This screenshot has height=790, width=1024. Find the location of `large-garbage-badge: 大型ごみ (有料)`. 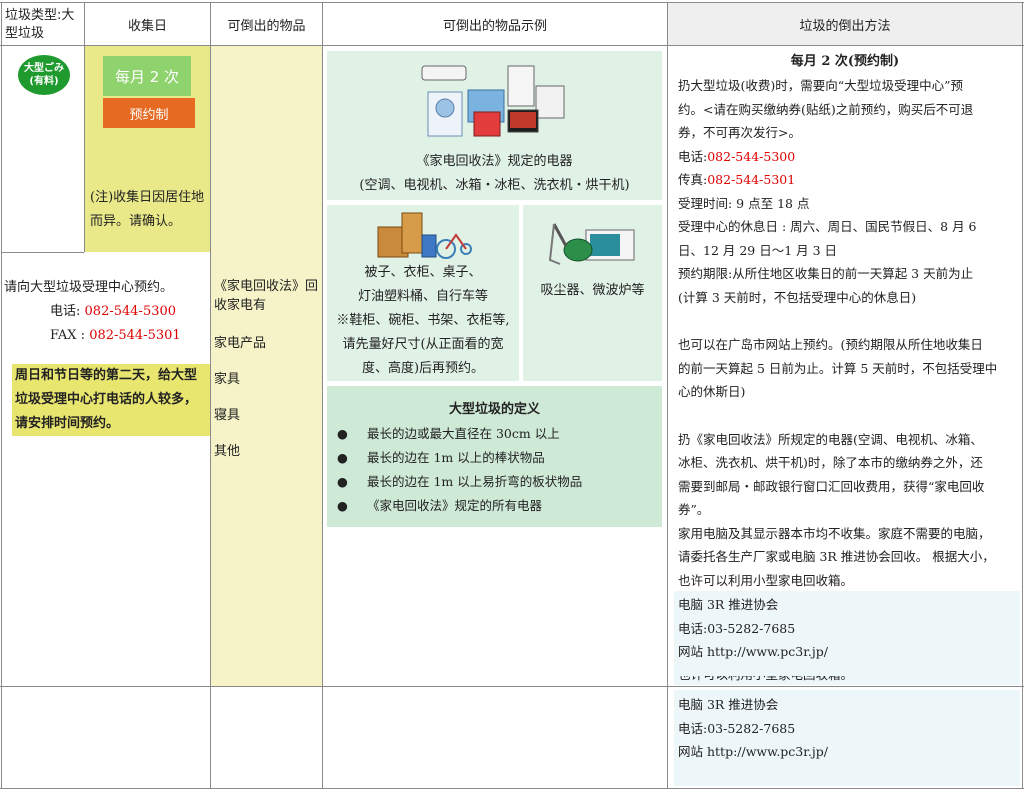

large-garbage-badge: 大型ごみ (有料) is located at coordinates (44, 75).